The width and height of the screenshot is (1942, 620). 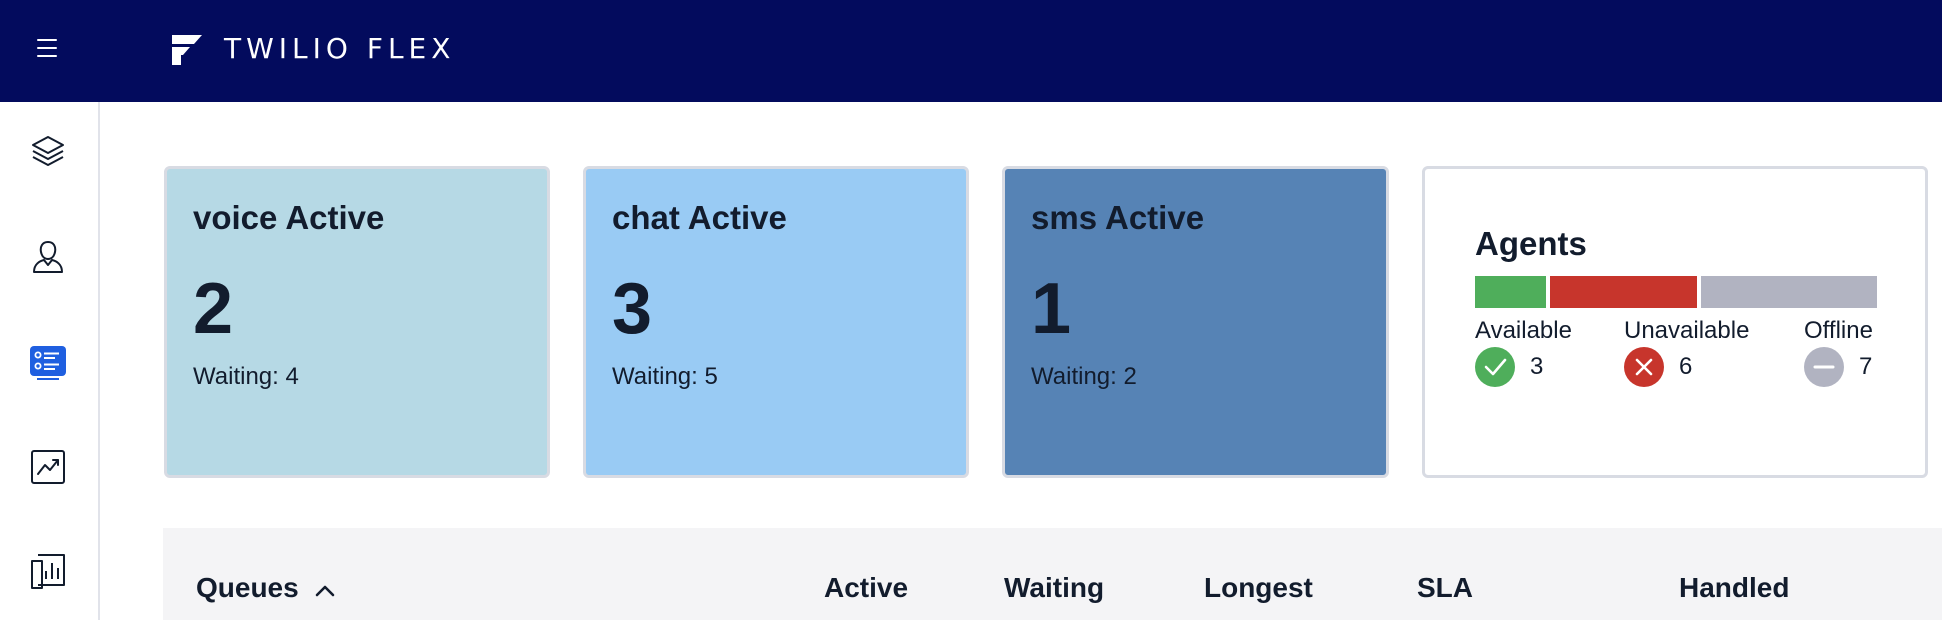 I want to click on unavailable-count: 6, so click(x=1686, y=366).